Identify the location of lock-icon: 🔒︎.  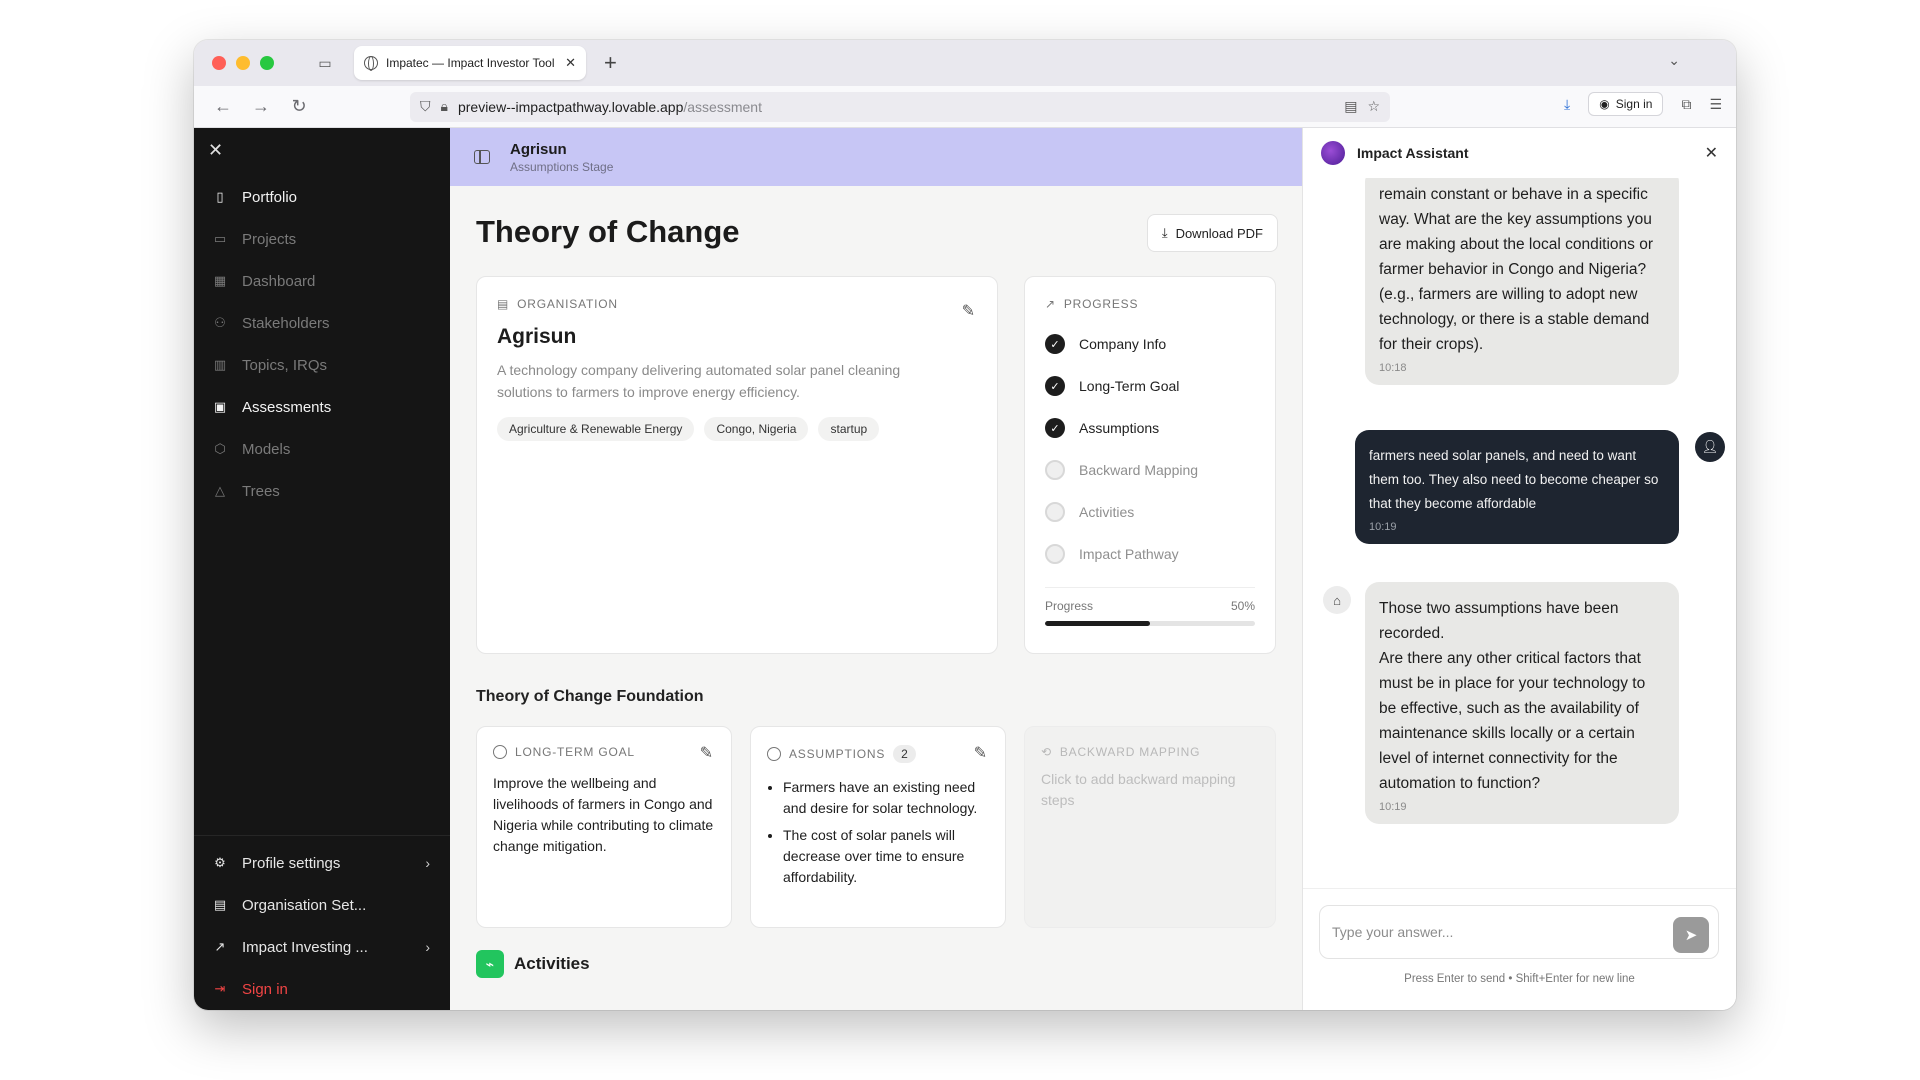
(444, 106).